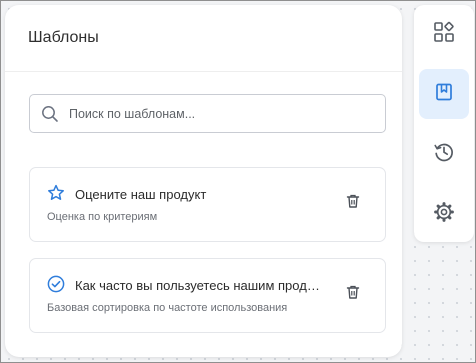 This screenshot has height=363, width=476. Describe the element at coordinates (141, 194) in the screenshot. I see `template-title: Оцените наш продукт` at that location.